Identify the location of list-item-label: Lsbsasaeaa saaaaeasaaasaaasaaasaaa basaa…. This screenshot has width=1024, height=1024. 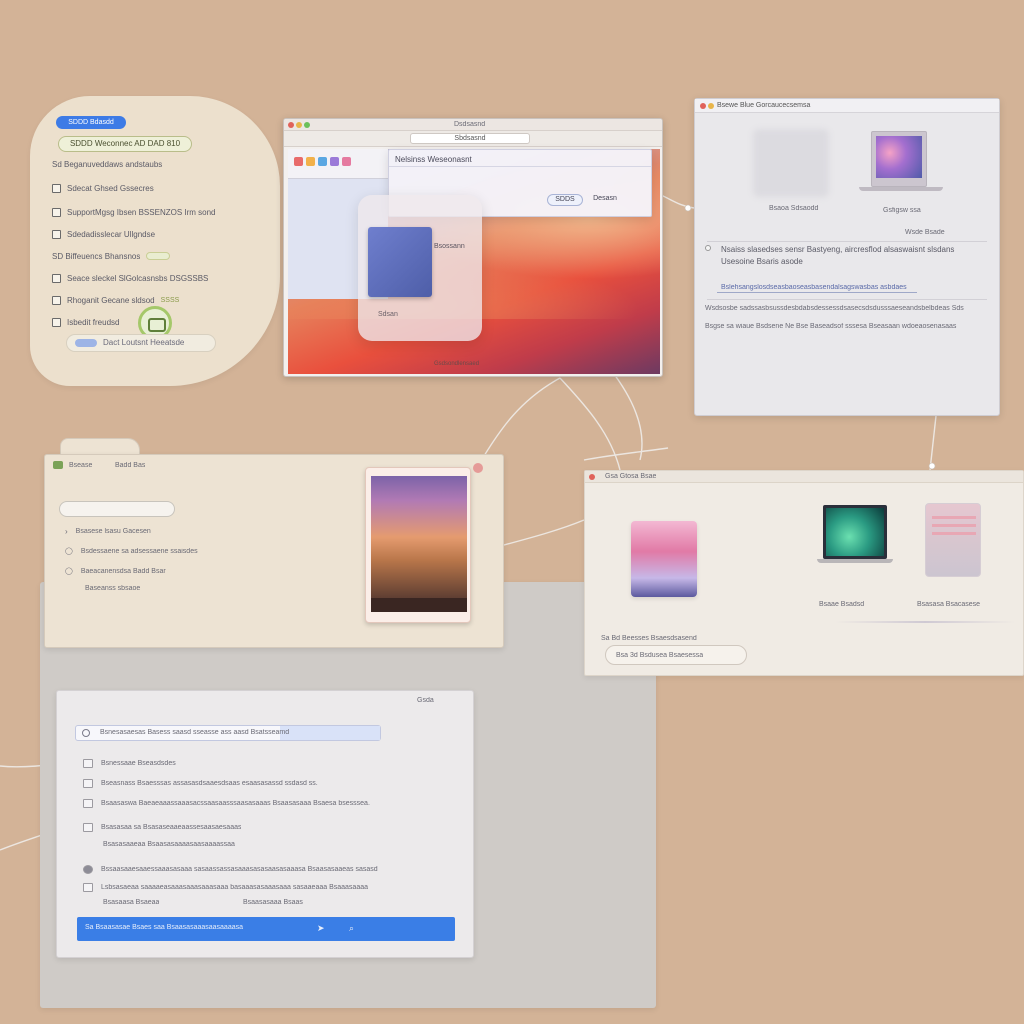
(234, 887).